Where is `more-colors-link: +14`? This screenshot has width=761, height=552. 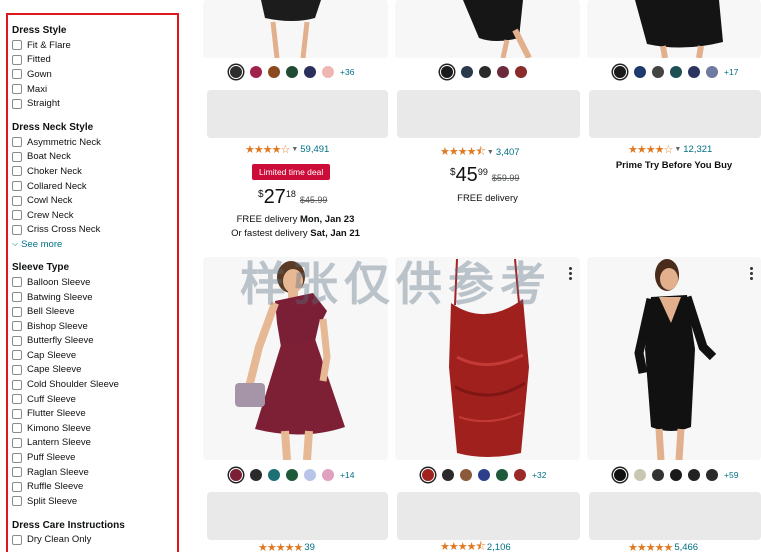
more-colors-link: +14 is located at coordinates (347, 475).